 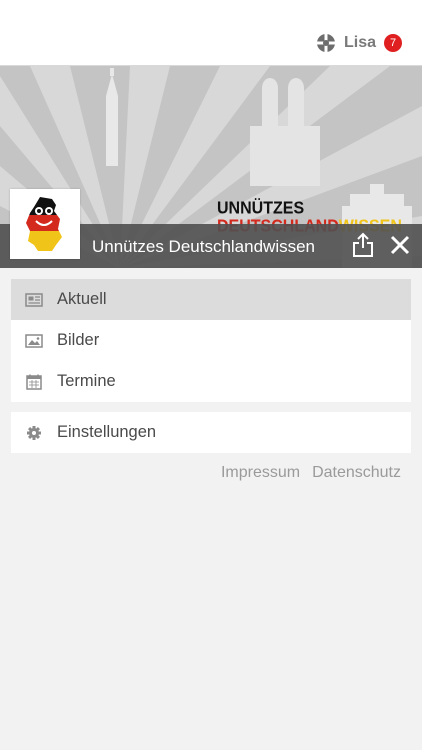 What do you see at coordinates (82, 299) in the screenshot?
I see `menu-label: Aktuell` at bounding box center [82, 299].